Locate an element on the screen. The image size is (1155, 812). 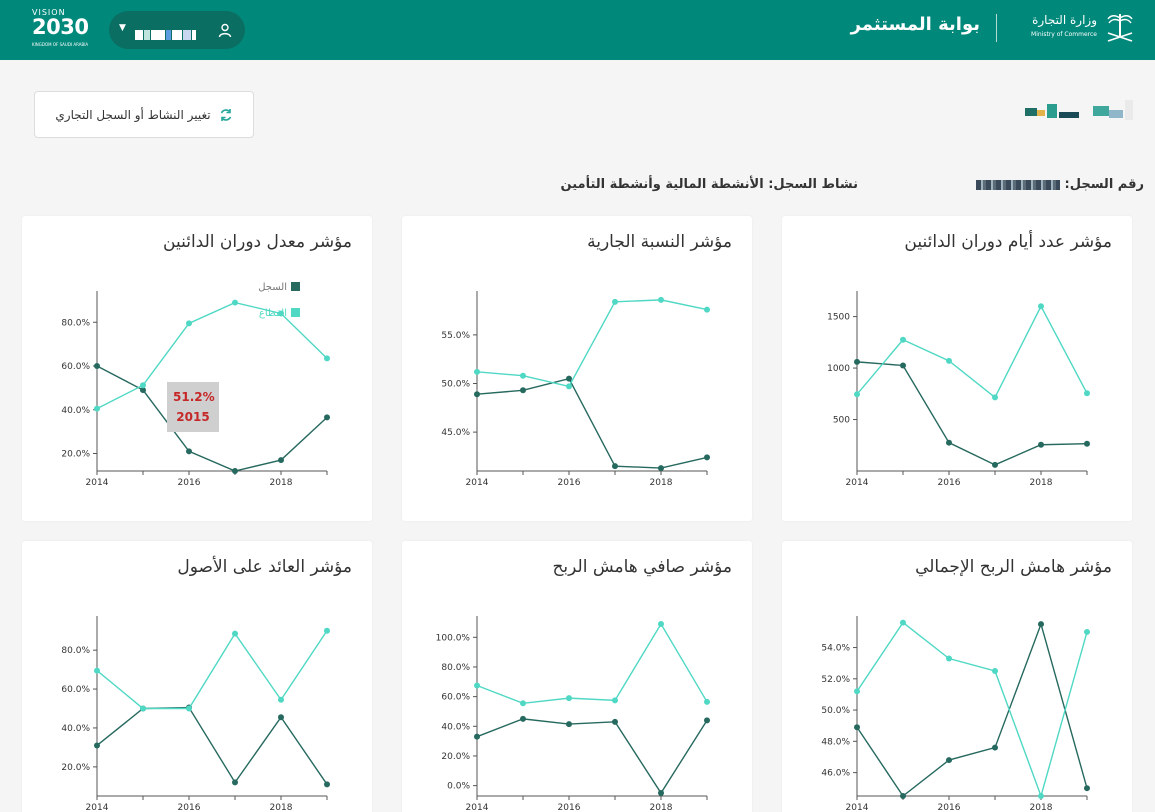
y-tick-label: 0.0% is located at coordinates (458, 787).